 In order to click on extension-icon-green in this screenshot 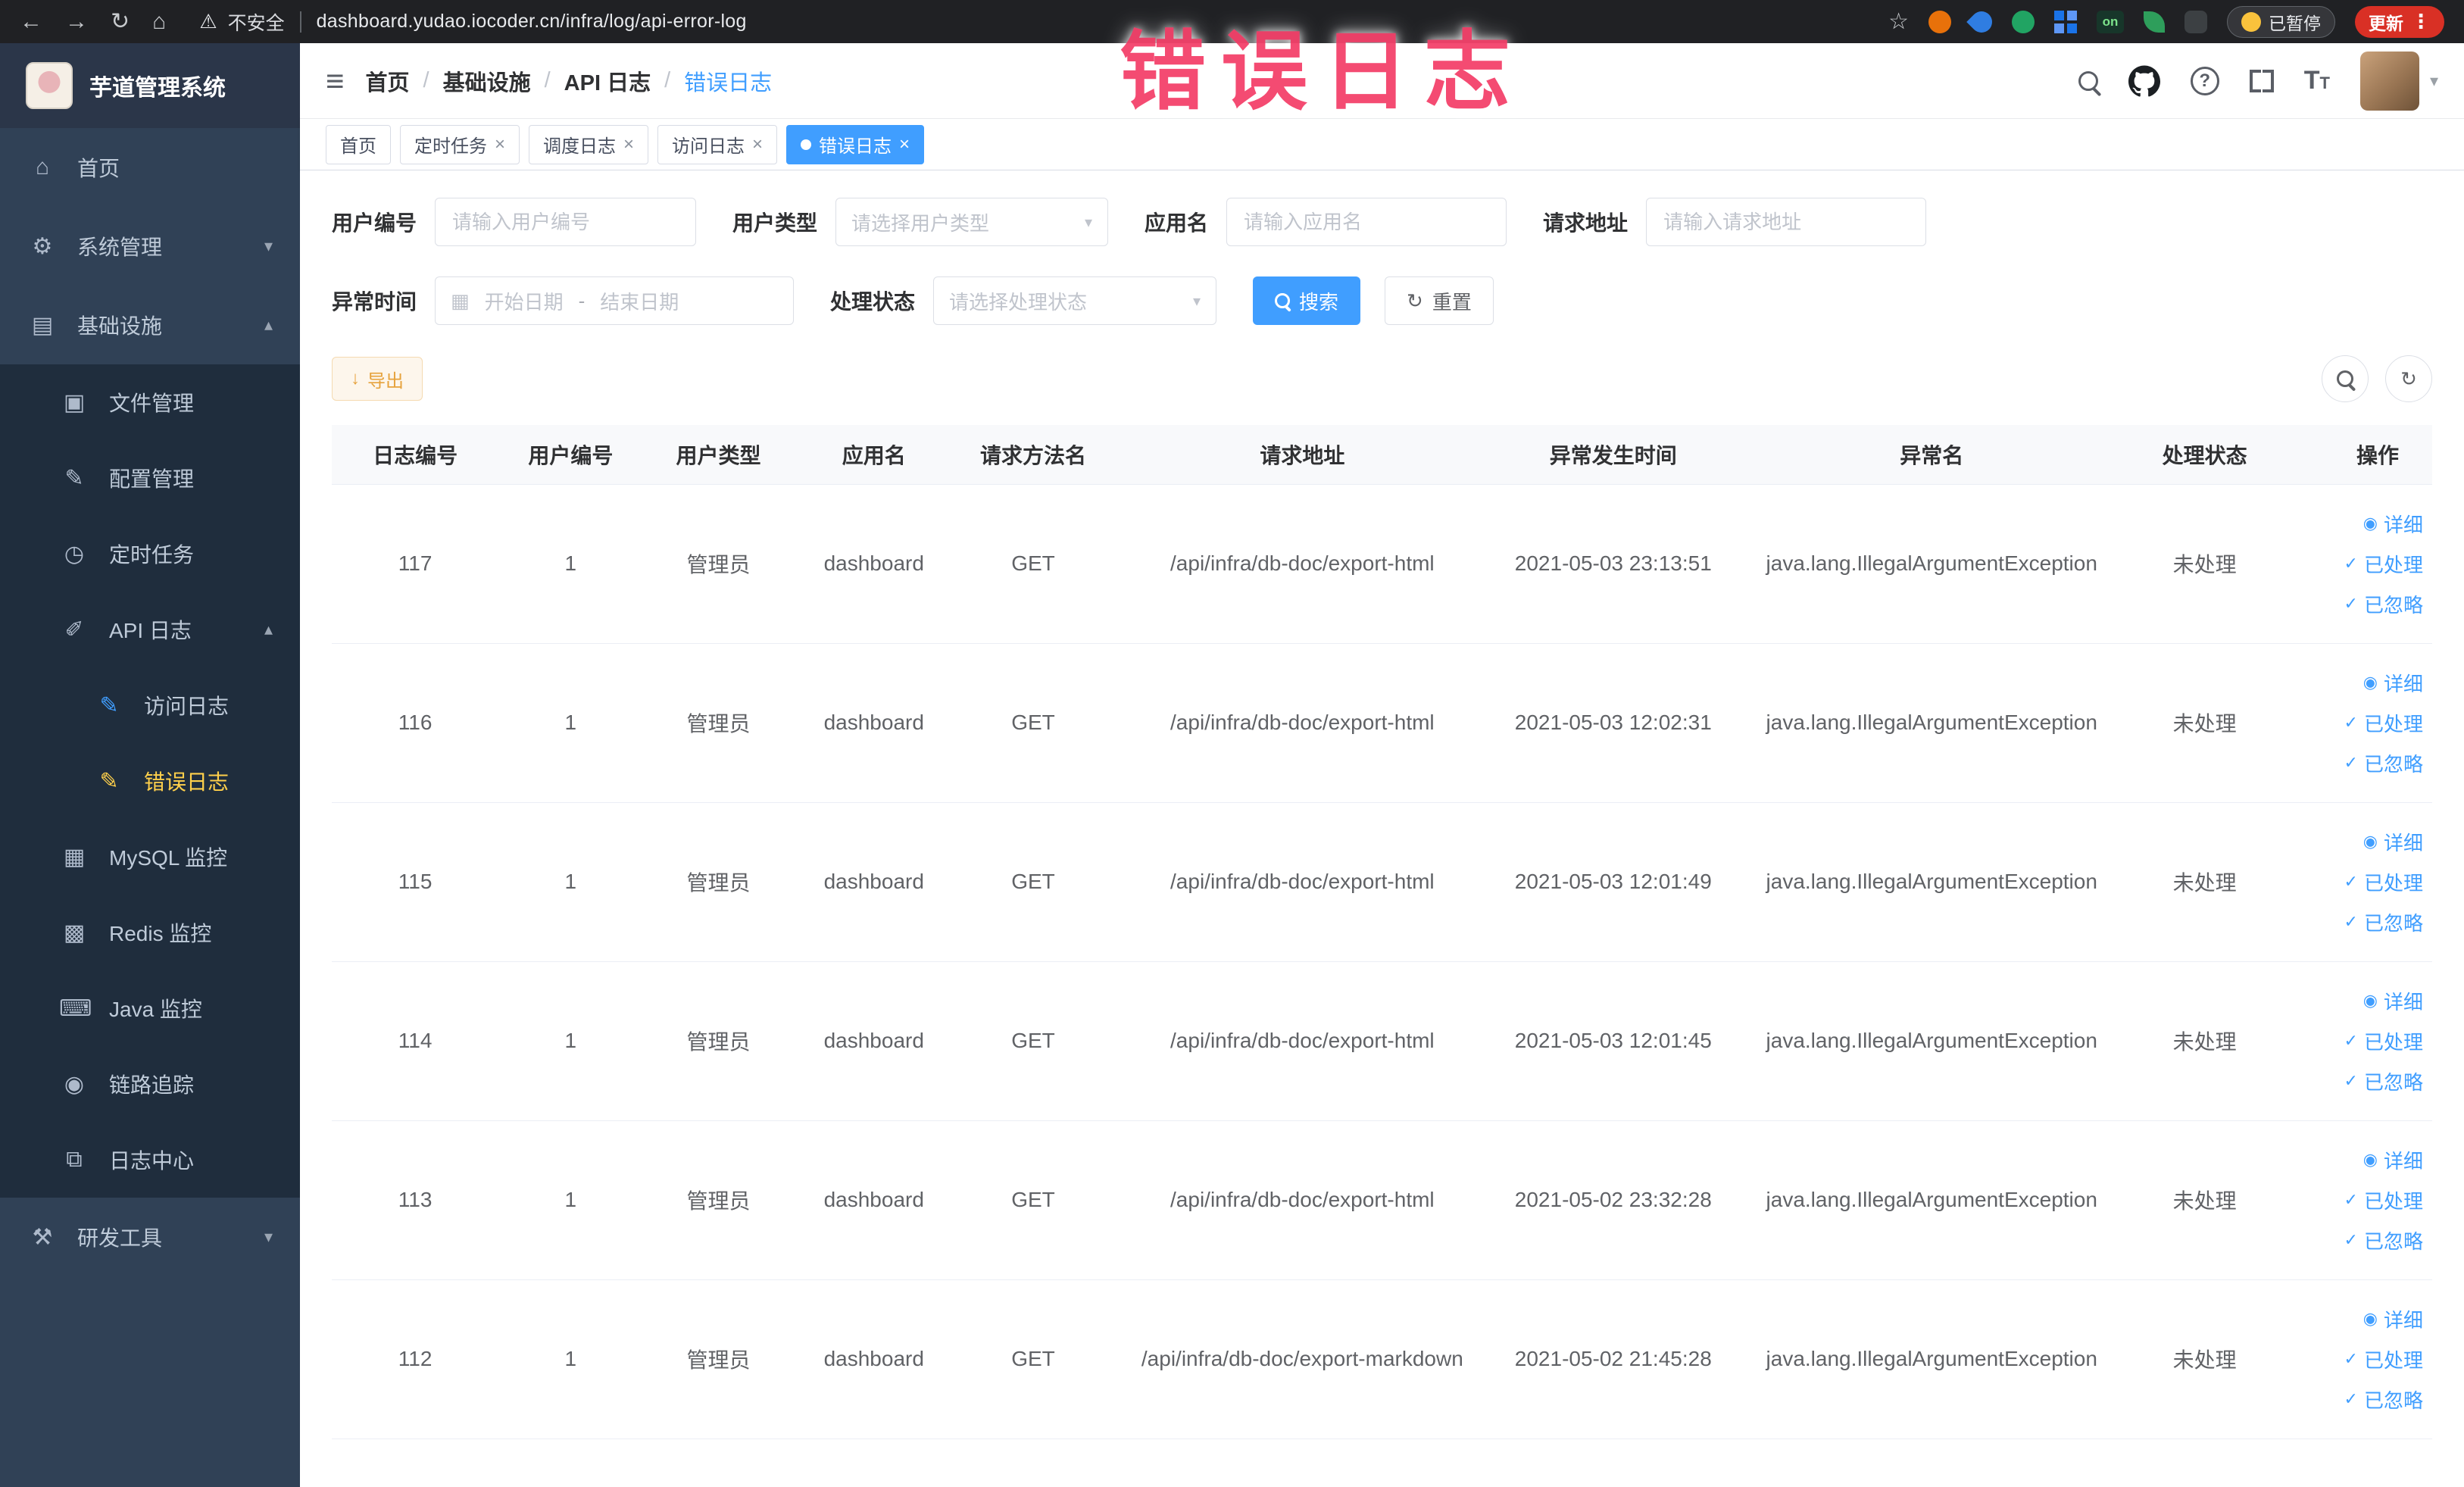, I will do `click(2023, 21)`.